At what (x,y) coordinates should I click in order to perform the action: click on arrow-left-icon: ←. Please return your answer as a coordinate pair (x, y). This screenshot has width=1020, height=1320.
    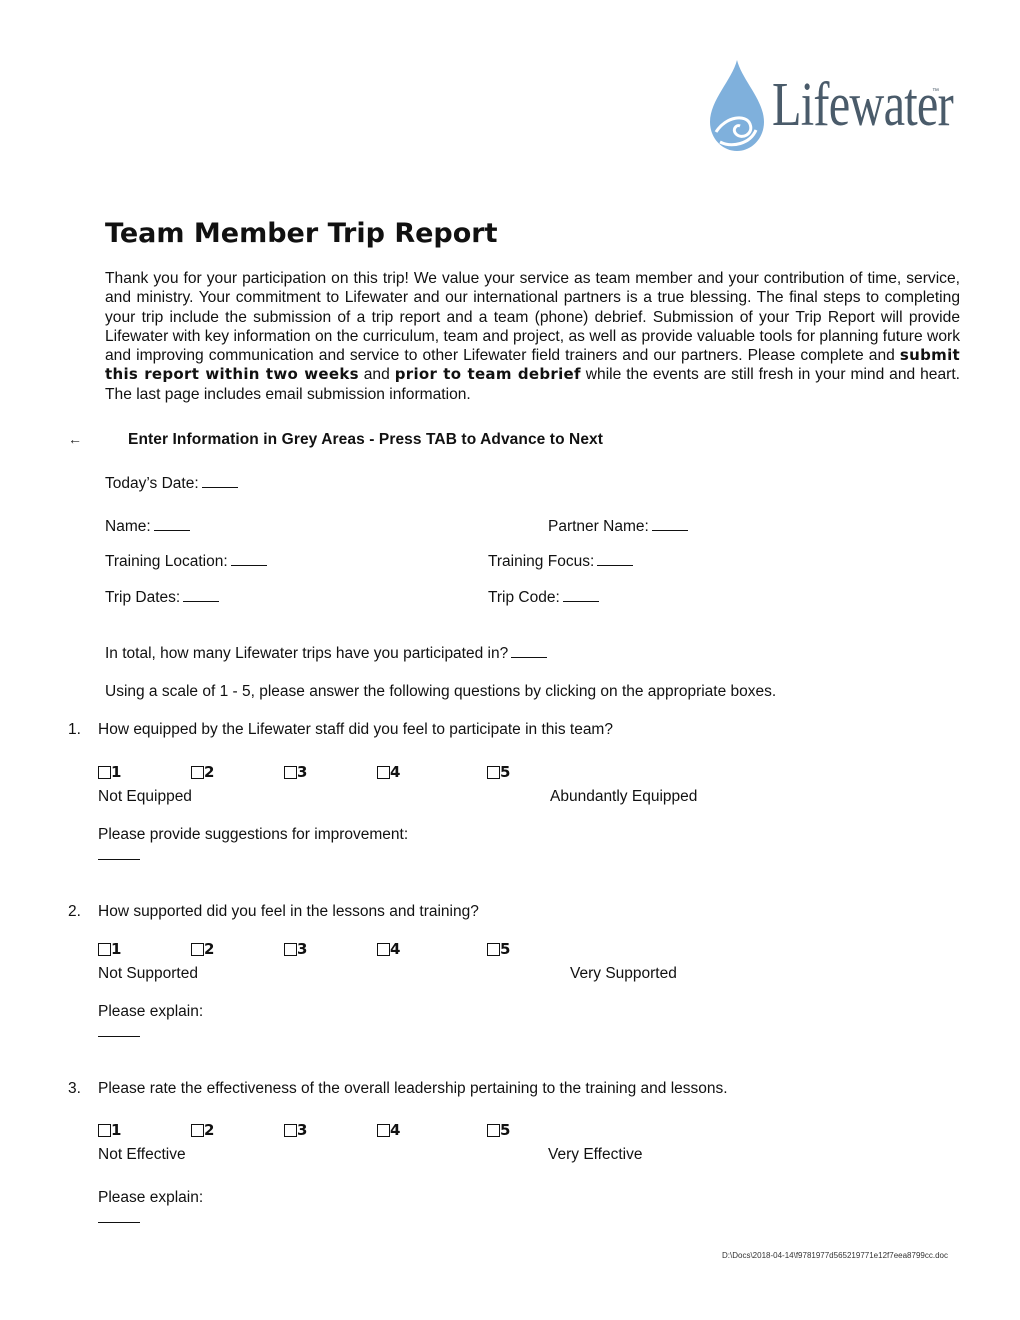
    Looking at the image, I should click on (75, 439).